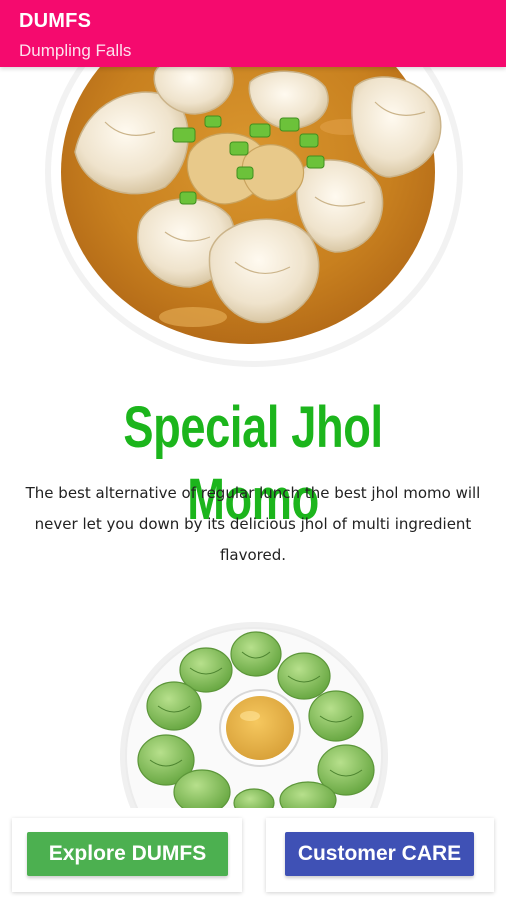  I want to click on explore-card: Explore DUMFS, so click(127, 855).